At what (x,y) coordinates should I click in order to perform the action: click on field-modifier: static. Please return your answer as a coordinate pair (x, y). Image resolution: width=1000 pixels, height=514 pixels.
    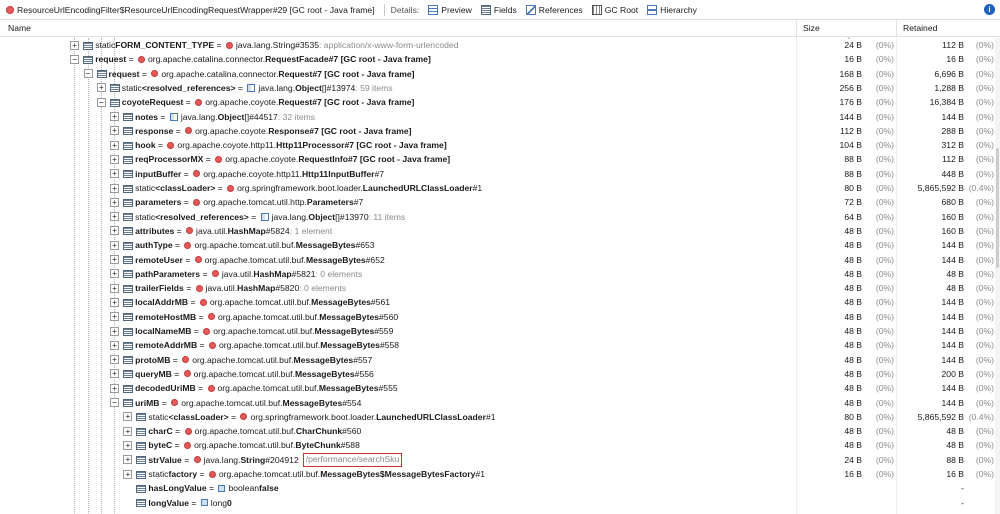
    Looking at the image, I should click on (105, 45).